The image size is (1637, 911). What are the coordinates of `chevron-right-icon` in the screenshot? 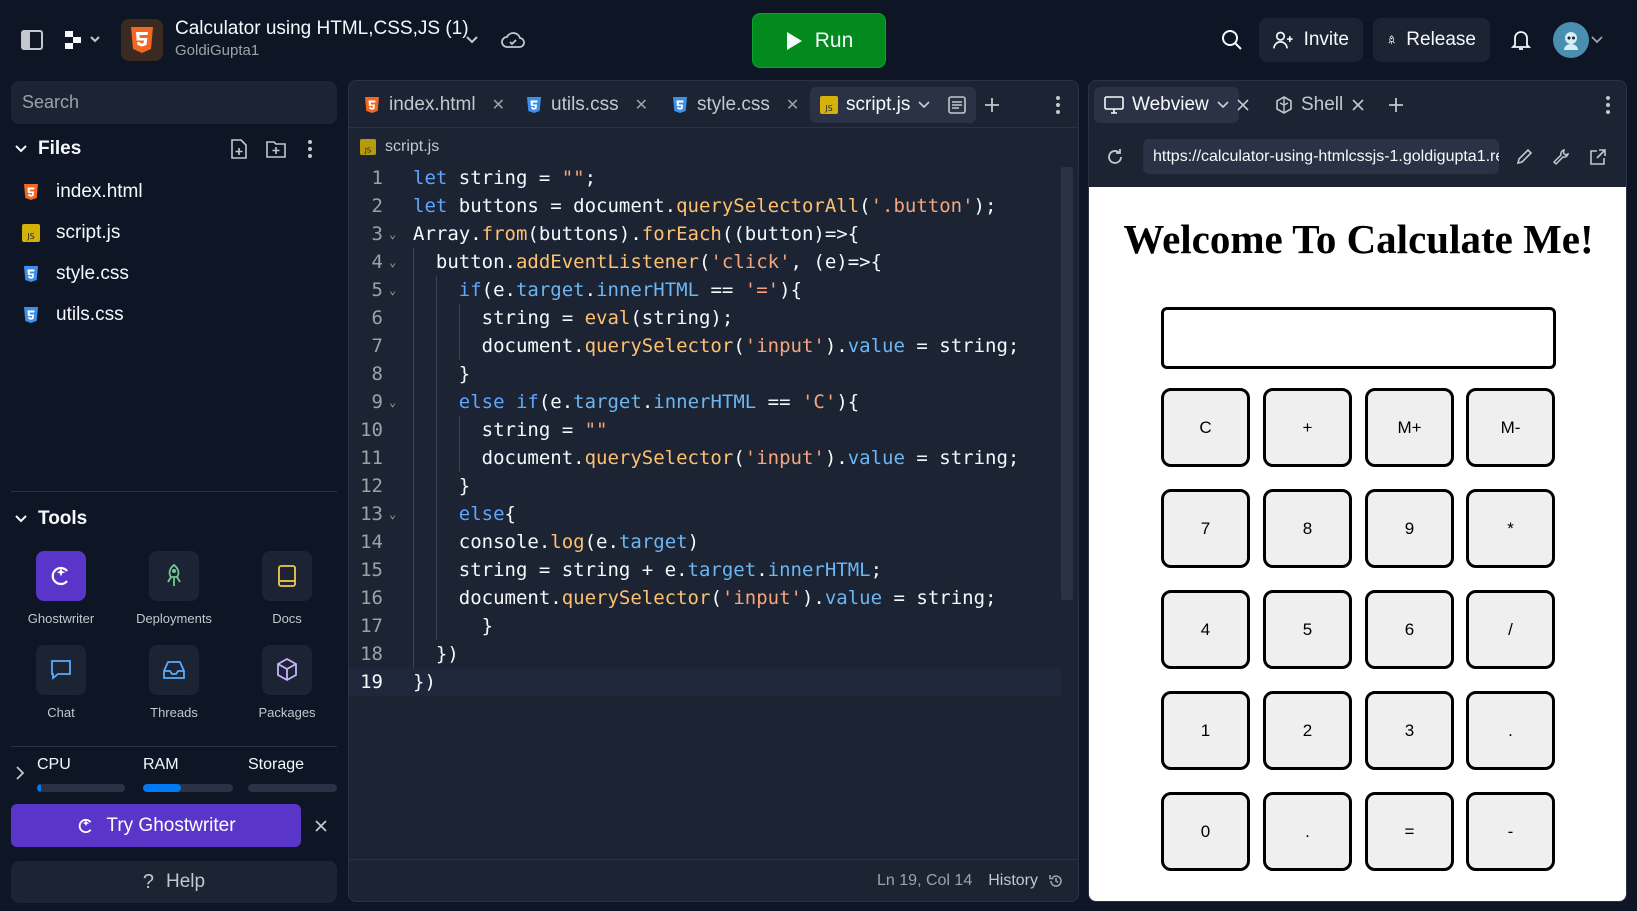 It's located at (20, 773).